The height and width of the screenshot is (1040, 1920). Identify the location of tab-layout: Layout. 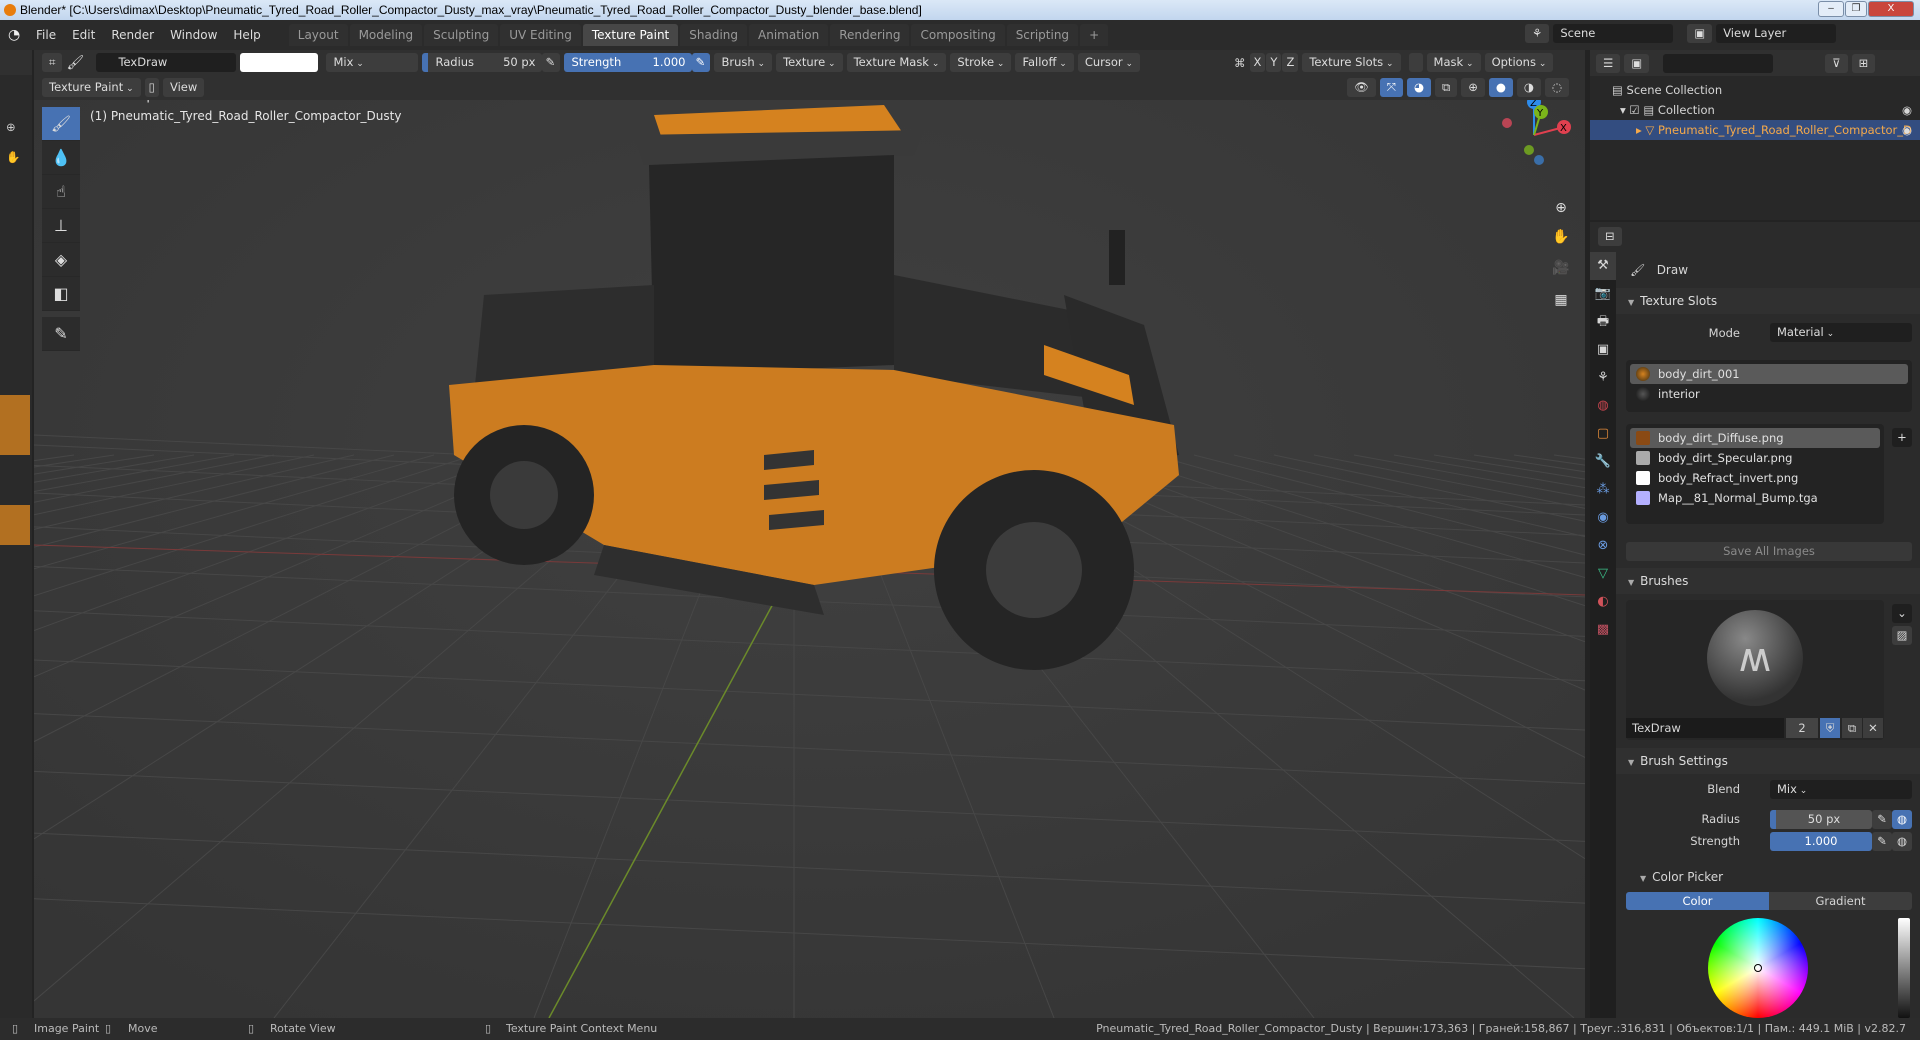
(318, 35).